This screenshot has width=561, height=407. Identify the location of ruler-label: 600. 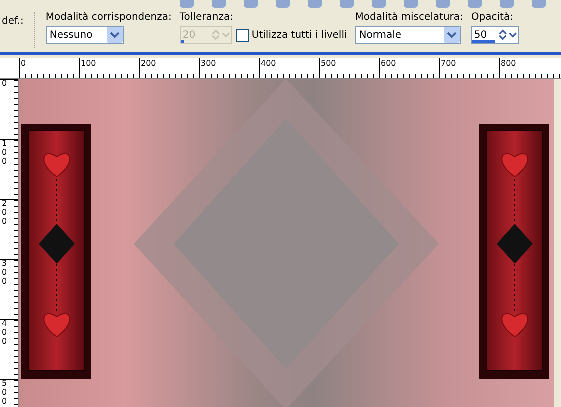
(388, 63).